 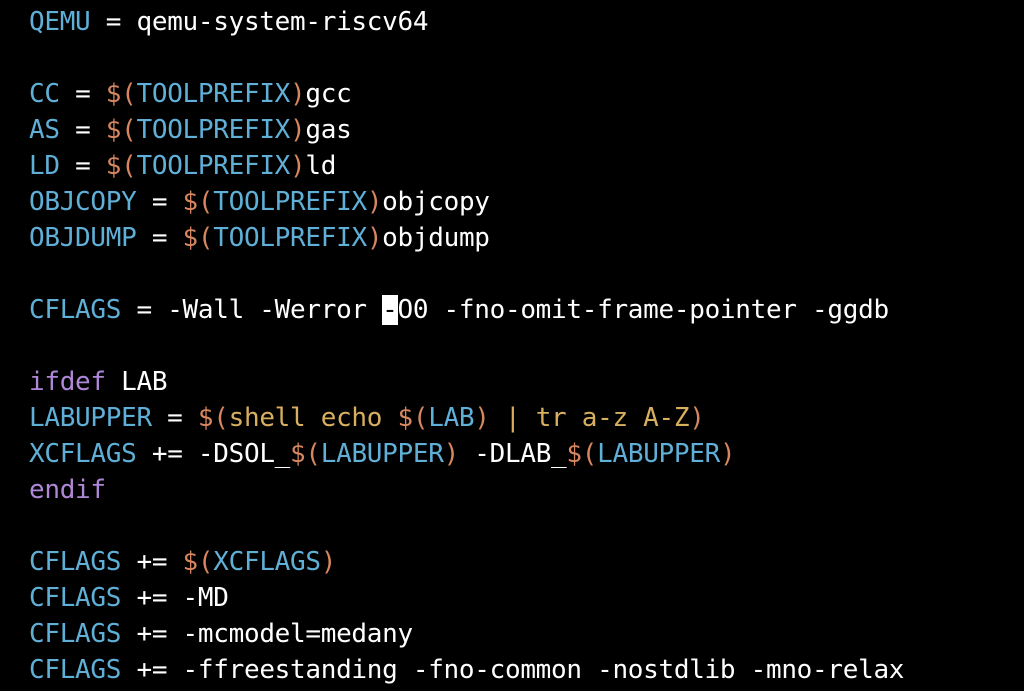 I want to click on code-token: gas, so click(x=328, y=130).